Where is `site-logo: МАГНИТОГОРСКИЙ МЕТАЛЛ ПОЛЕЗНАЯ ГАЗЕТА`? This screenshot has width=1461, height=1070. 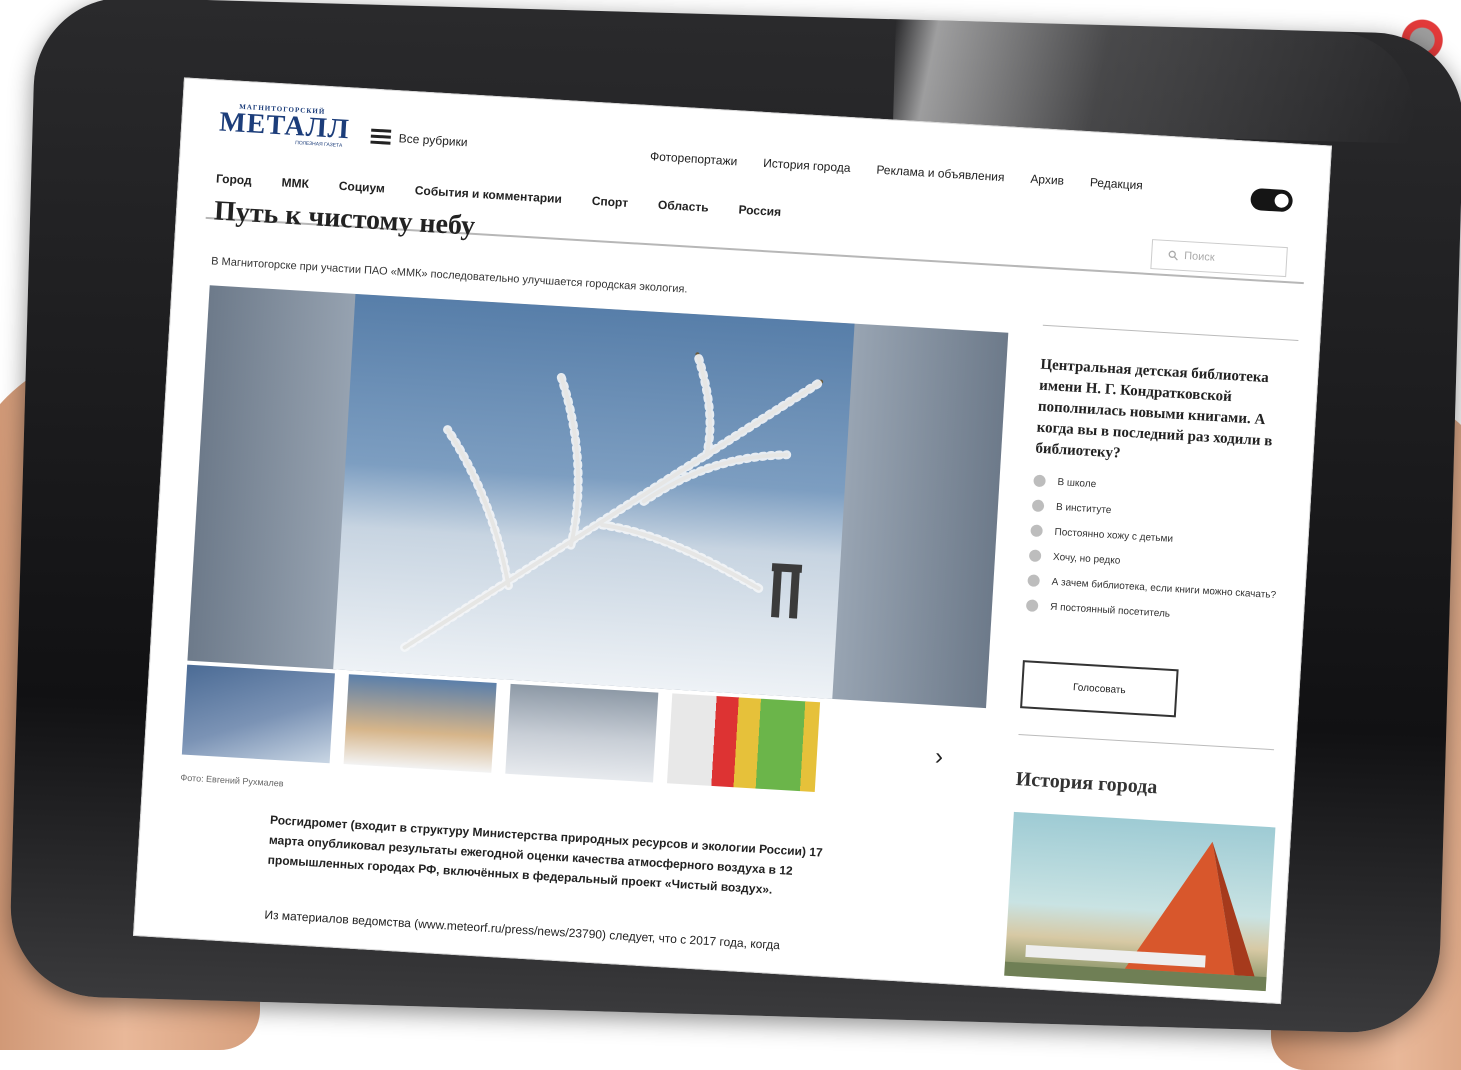 site-logo: МАГНИТОГОРСКИЙ МЕТАЛЛ ПОЛЕЗНАЯ ГАЗЕТА is located at coordinates (284, 125).